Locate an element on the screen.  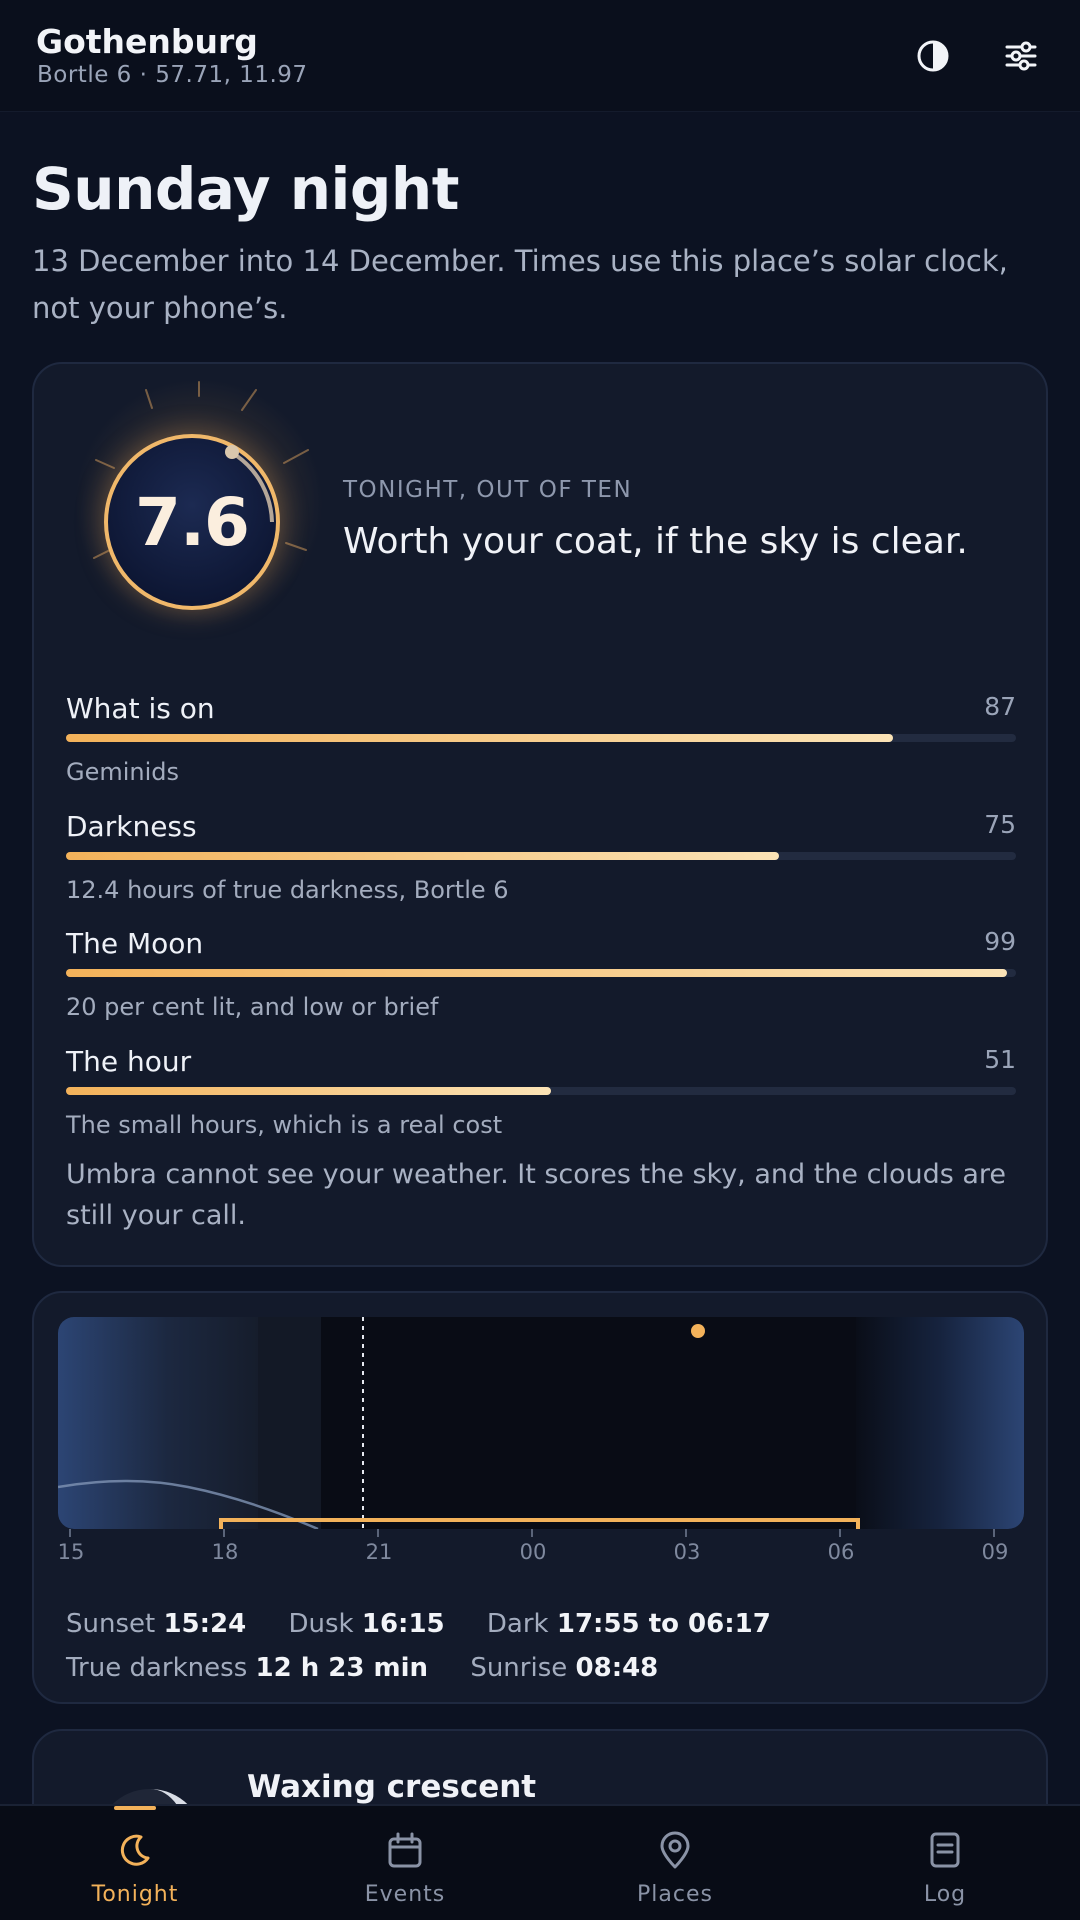
score-label: TONIGHT, OUT OF TEN is located at coordinates (488, 490).